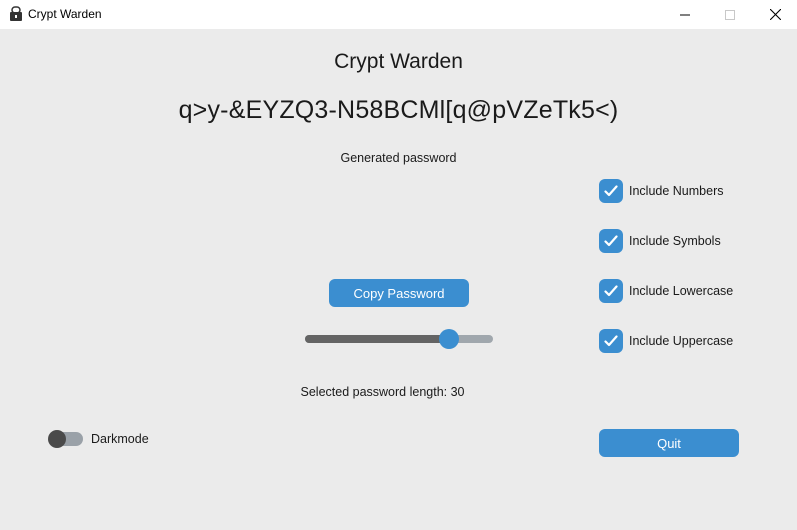 This screenshot has width=797, height=530. I want to click on password-length-label: Selected password length: 30, so click(382, 392).